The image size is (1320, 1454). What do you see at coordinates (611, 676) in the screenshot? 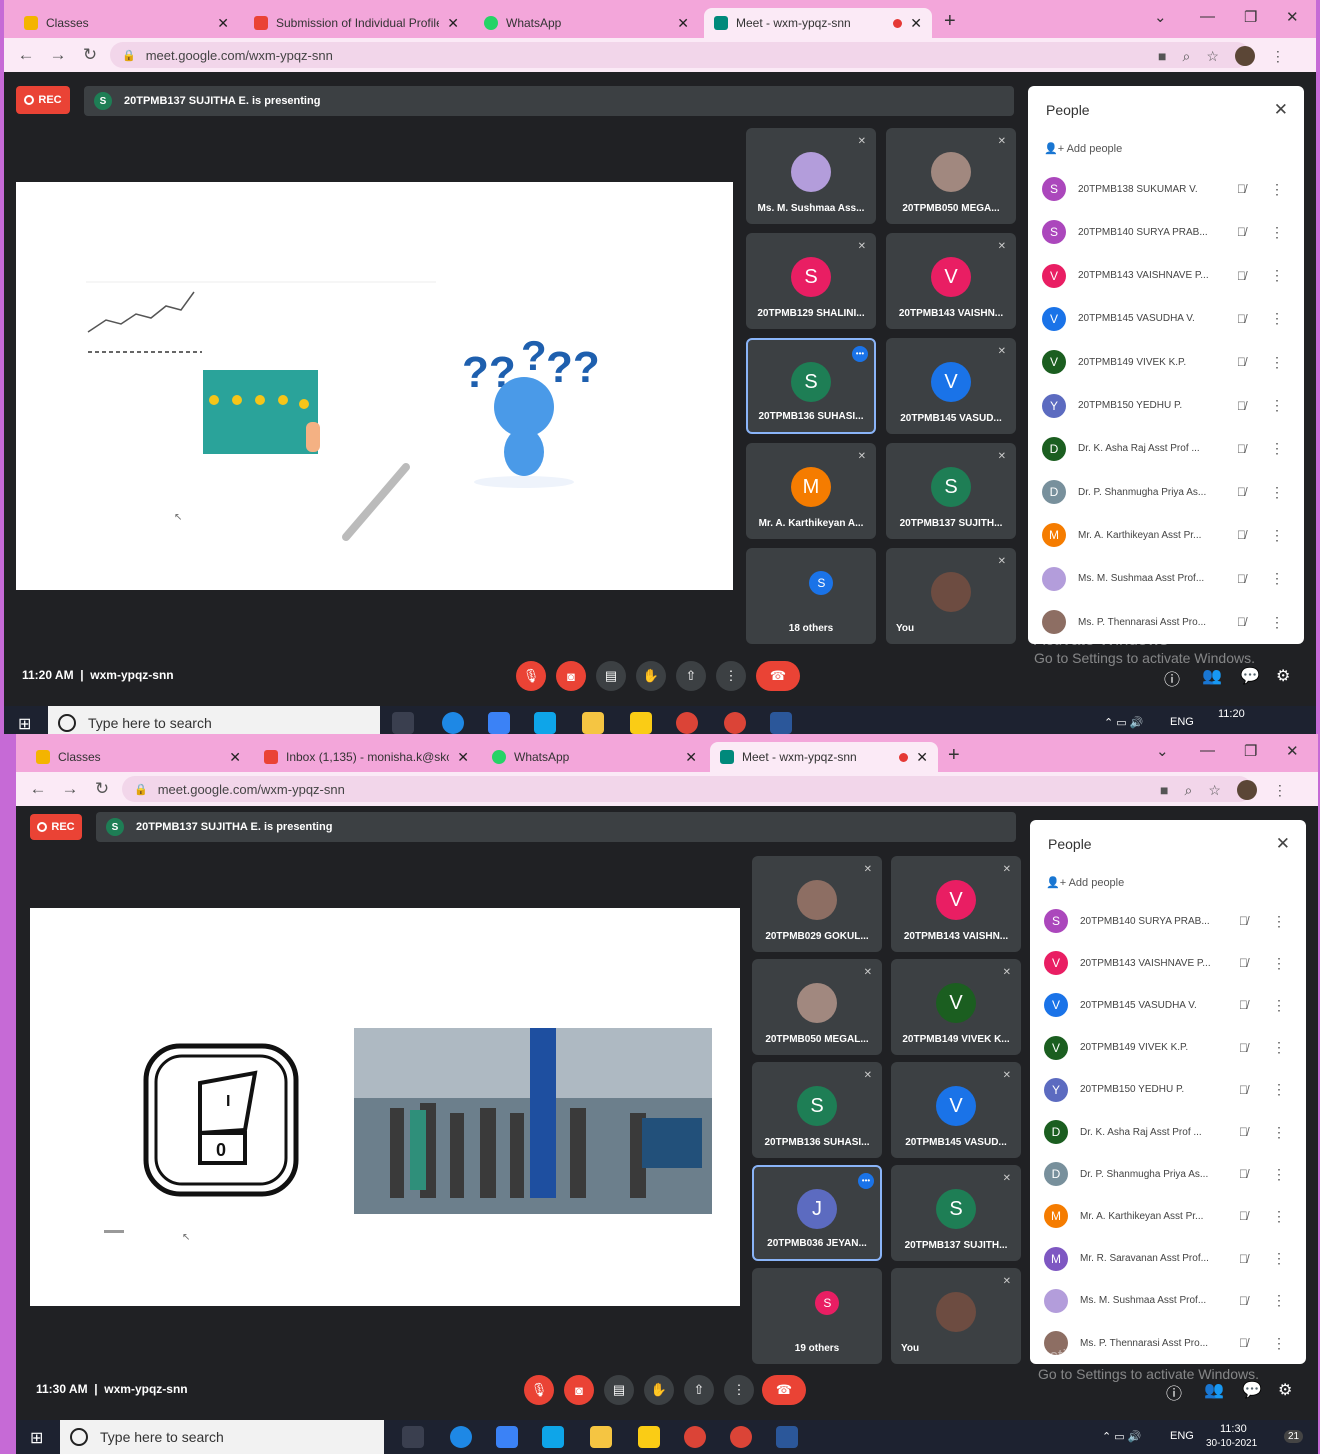
I see `captions-button: ▤` at bounding box center [611, 676].